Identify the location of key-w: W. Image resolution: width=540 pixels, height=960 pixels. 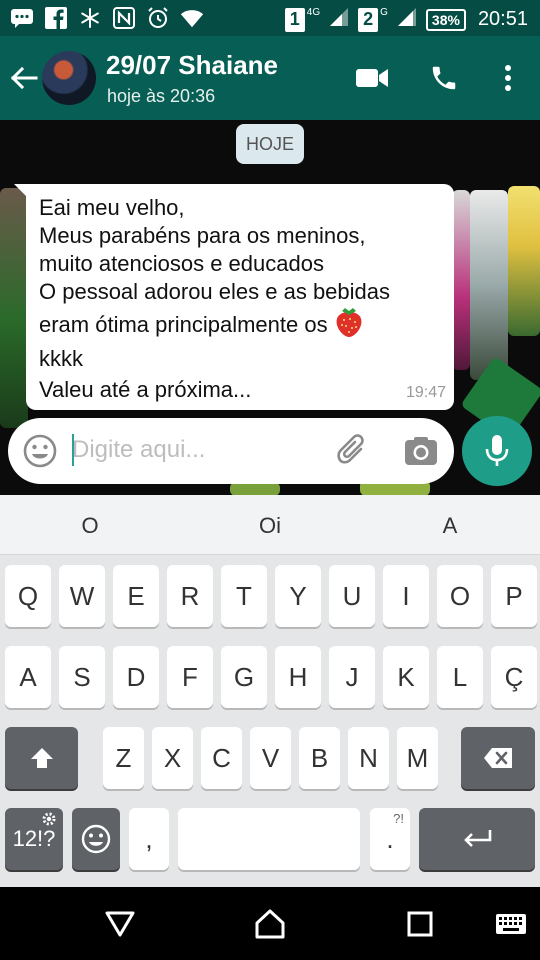
(82, 596).